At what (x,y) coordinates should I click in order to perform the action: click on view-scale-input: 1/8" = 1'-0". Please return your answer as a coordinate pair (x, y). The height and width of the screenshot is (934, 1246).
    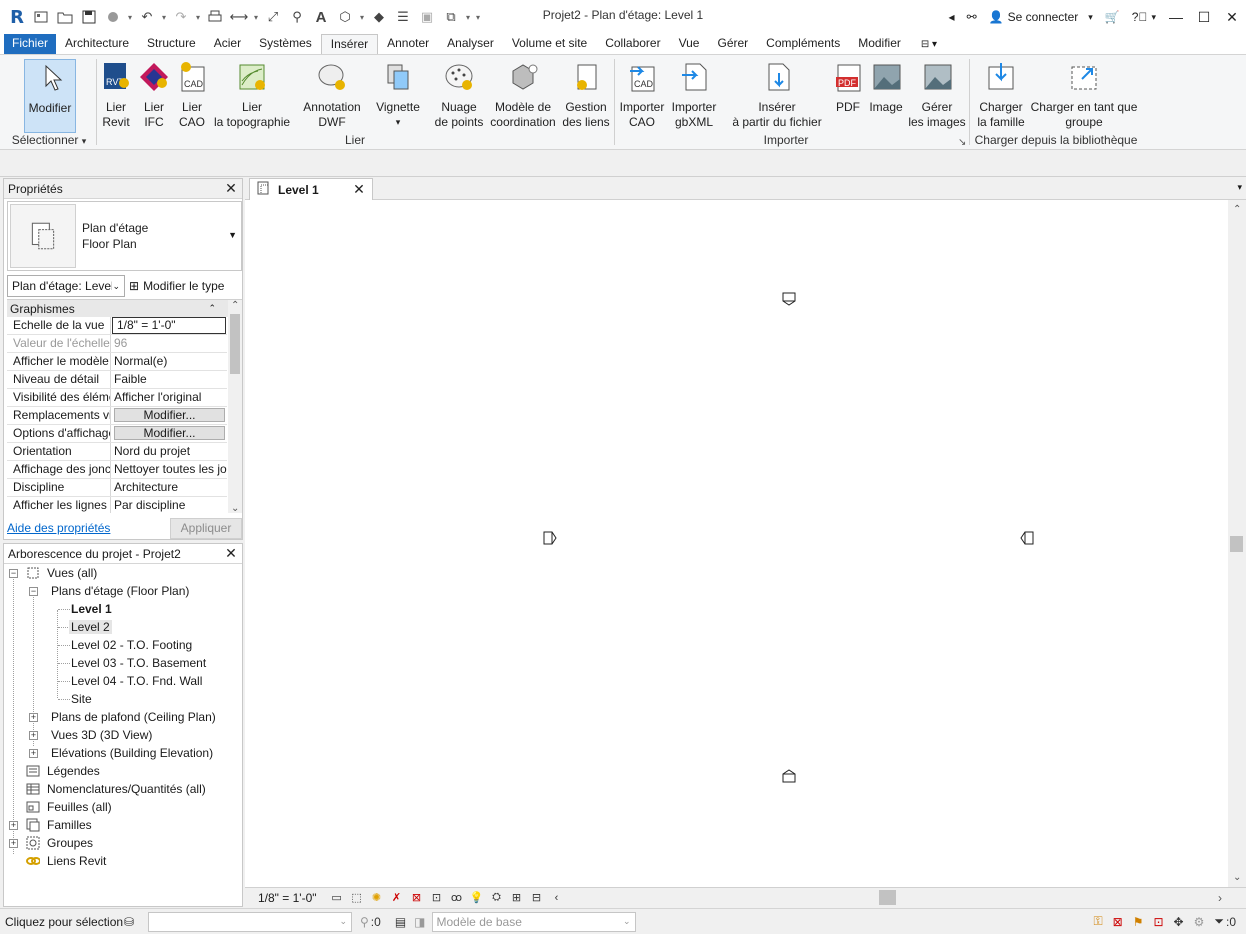
    Looking at the image, I should click on (169, 325).